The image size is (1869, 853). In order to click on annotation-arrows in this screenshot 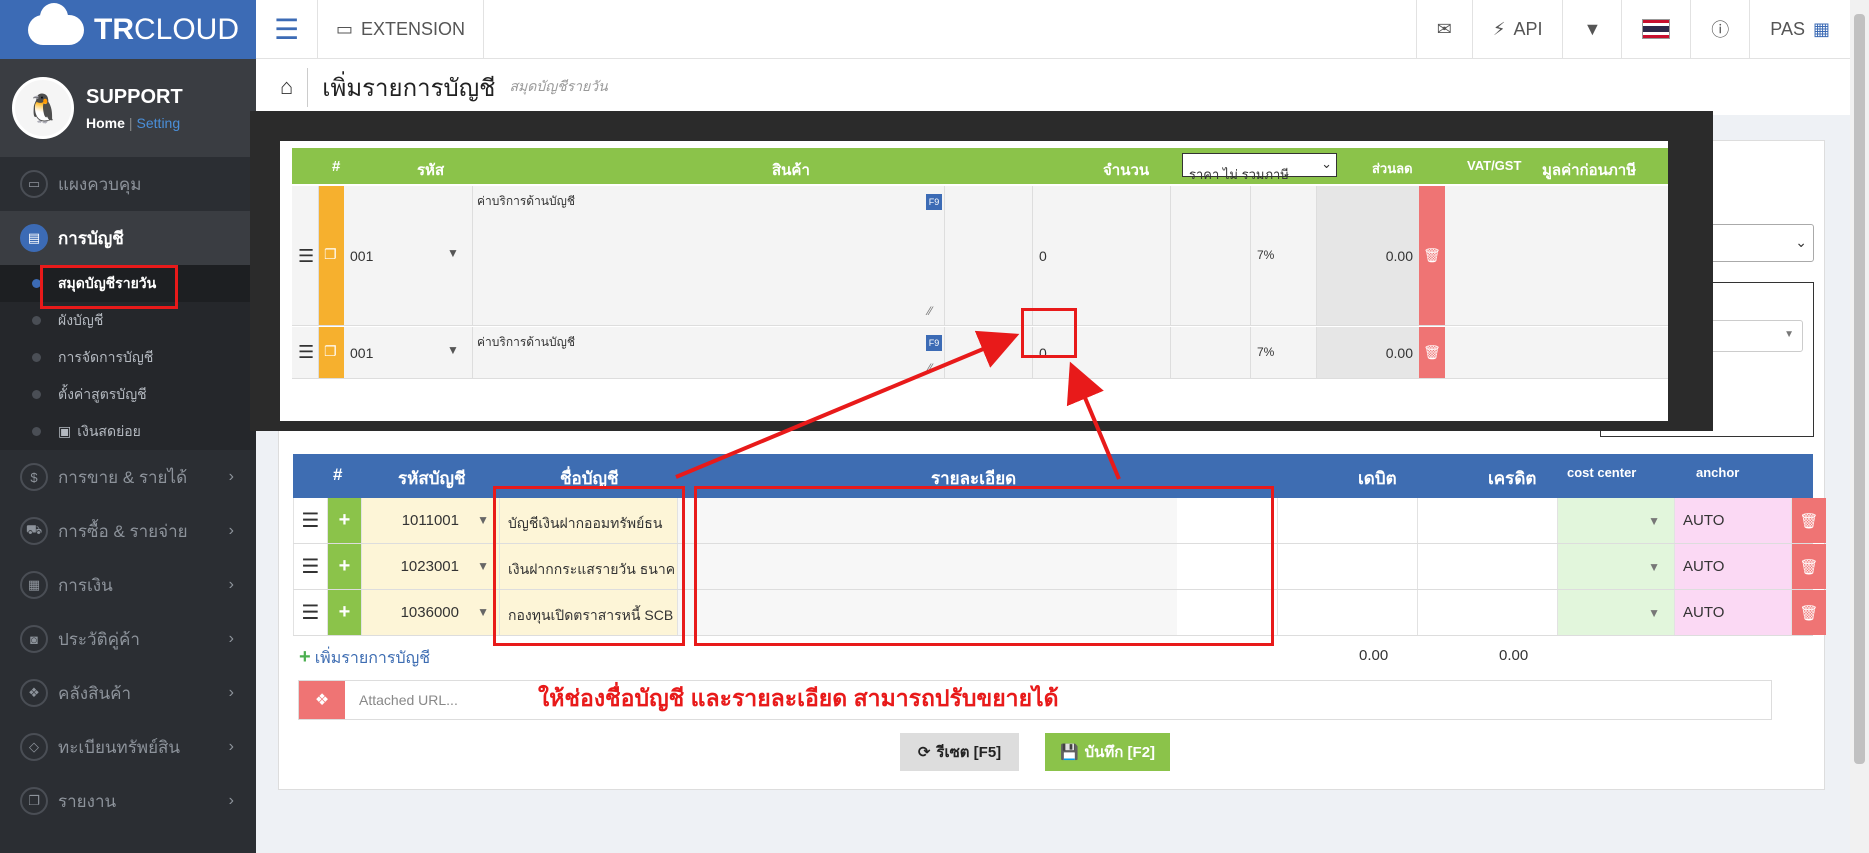, I will do `click(898, 405)`.